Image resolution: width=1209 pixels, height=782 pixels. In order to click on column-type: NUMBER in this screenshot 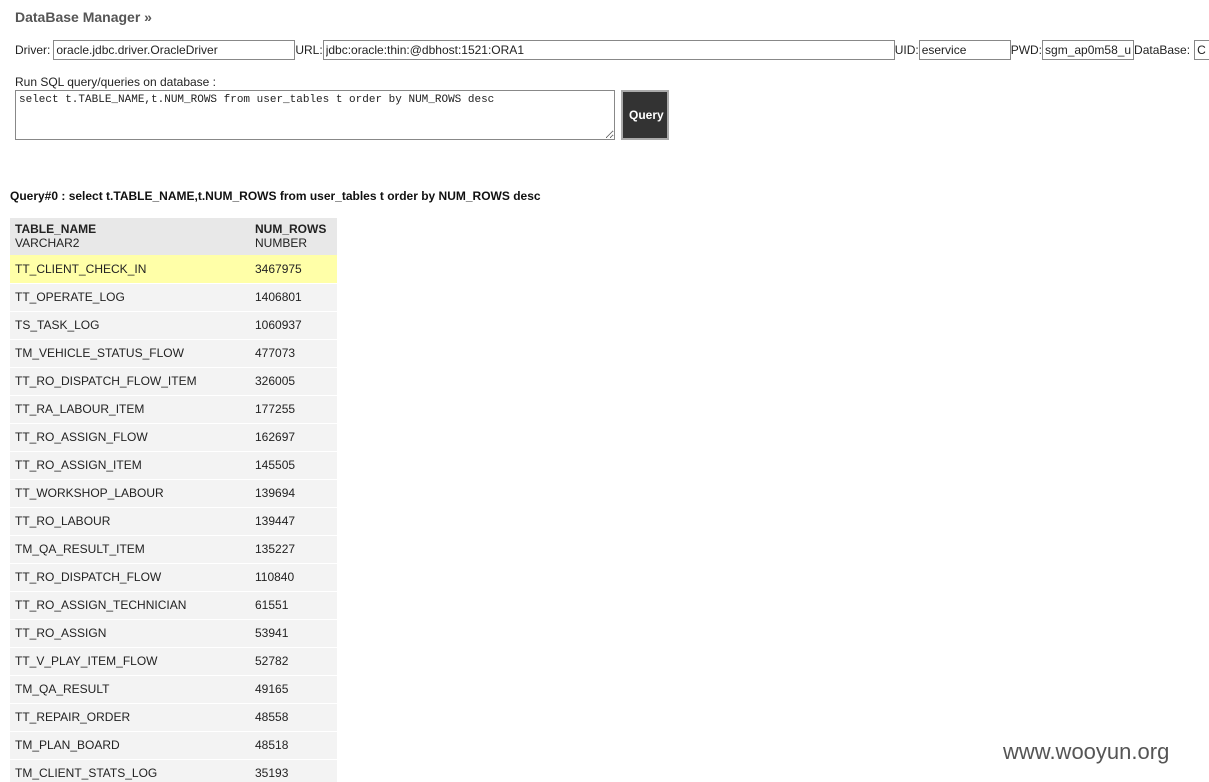, I will do `click(281, 243)`.